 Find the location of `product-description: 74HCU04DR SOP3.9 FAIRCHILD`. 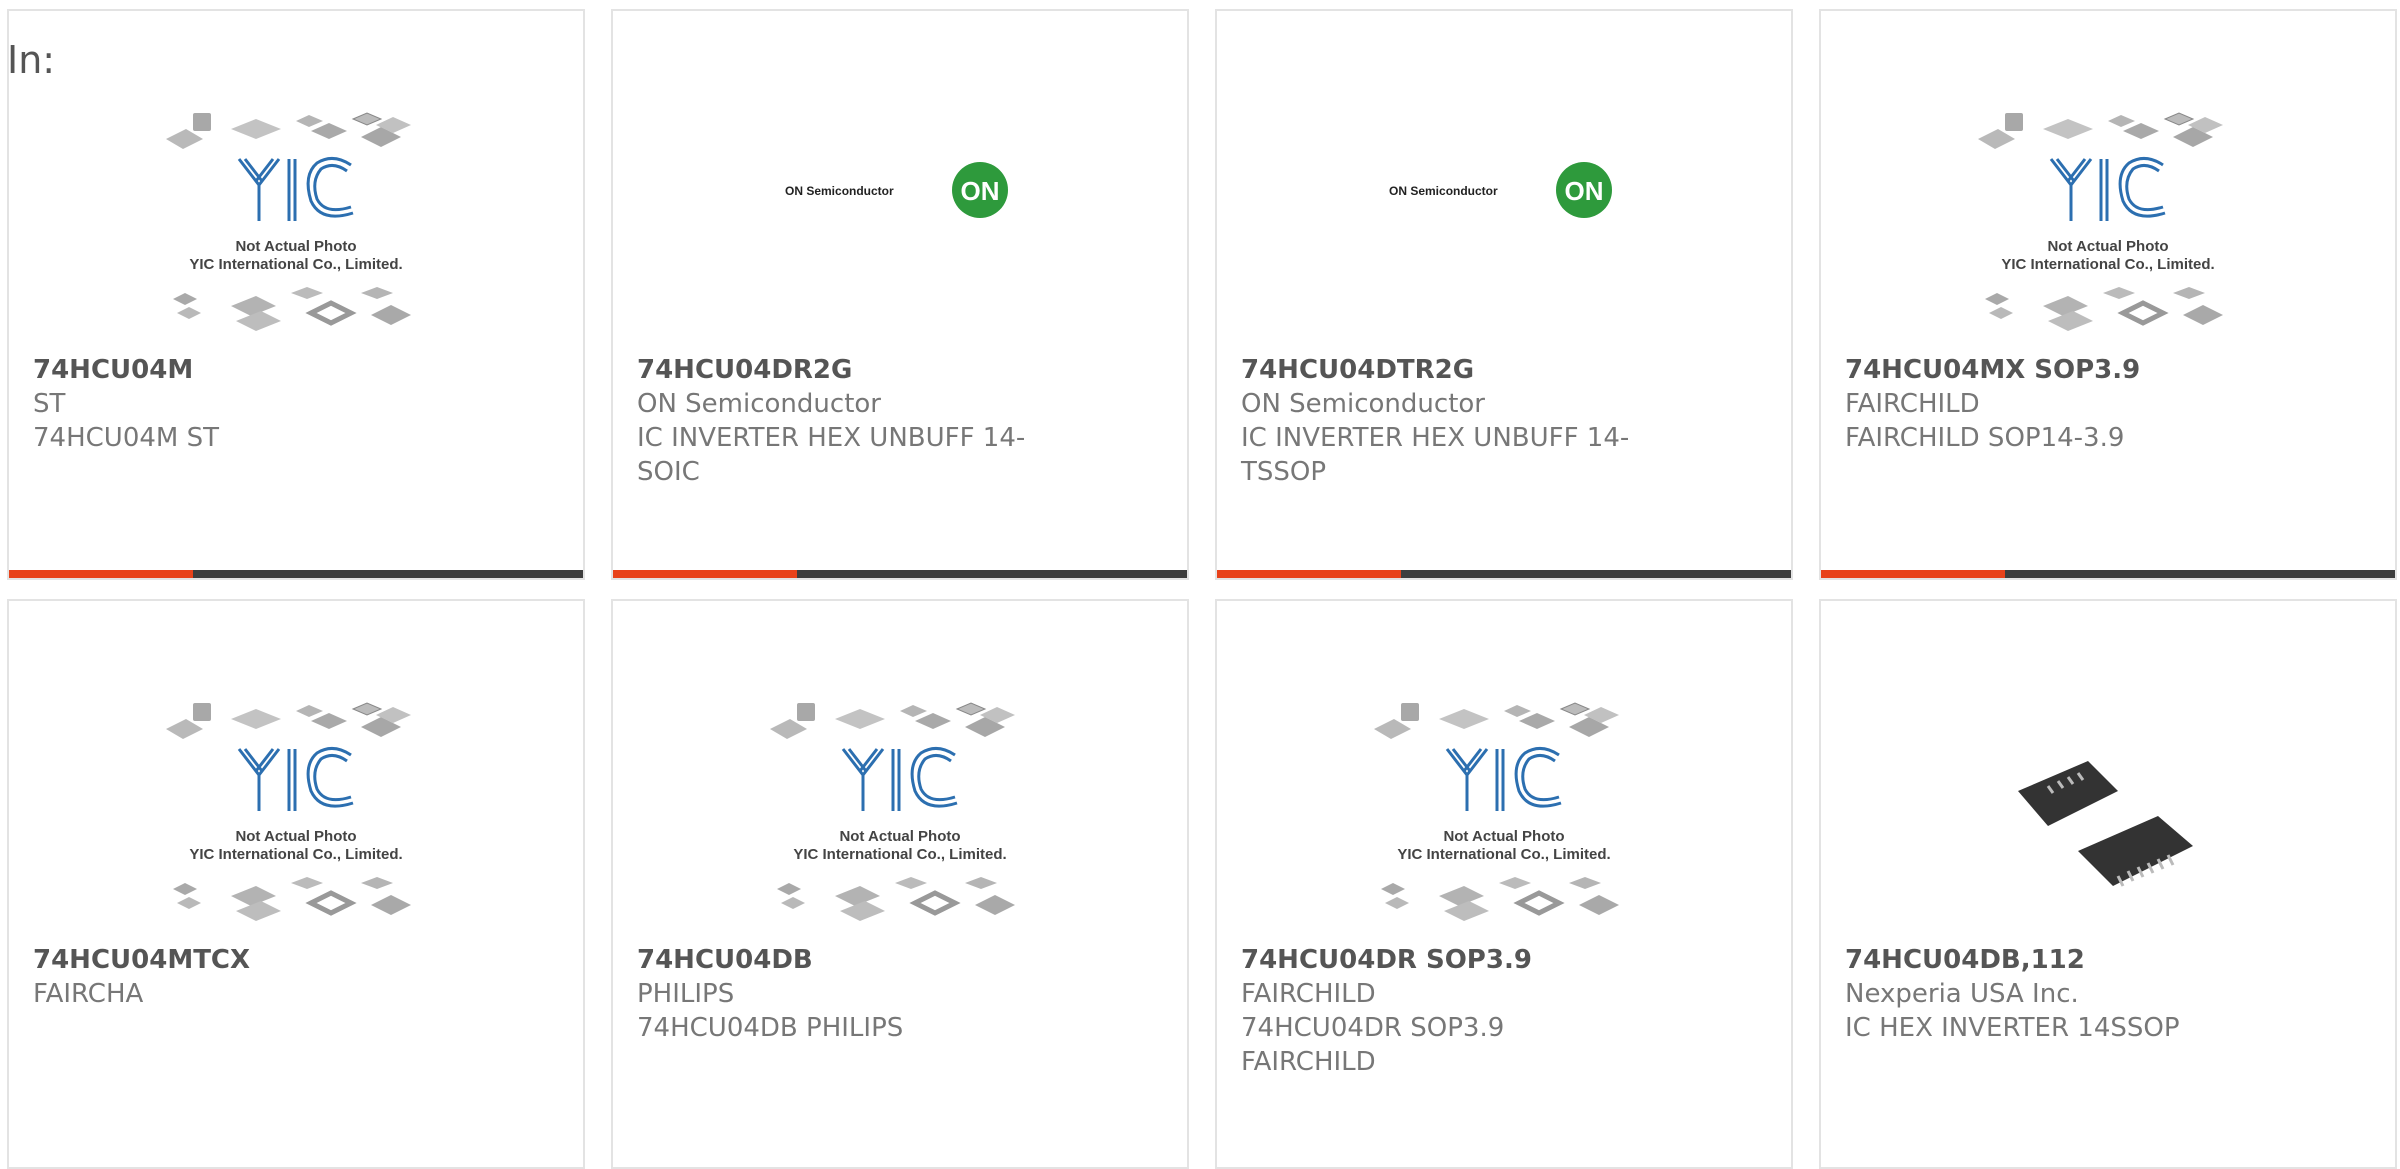

product-description: 74HCU04DR SOP3.9 FAIRCHILD is located at coordinates (1373, 1045).